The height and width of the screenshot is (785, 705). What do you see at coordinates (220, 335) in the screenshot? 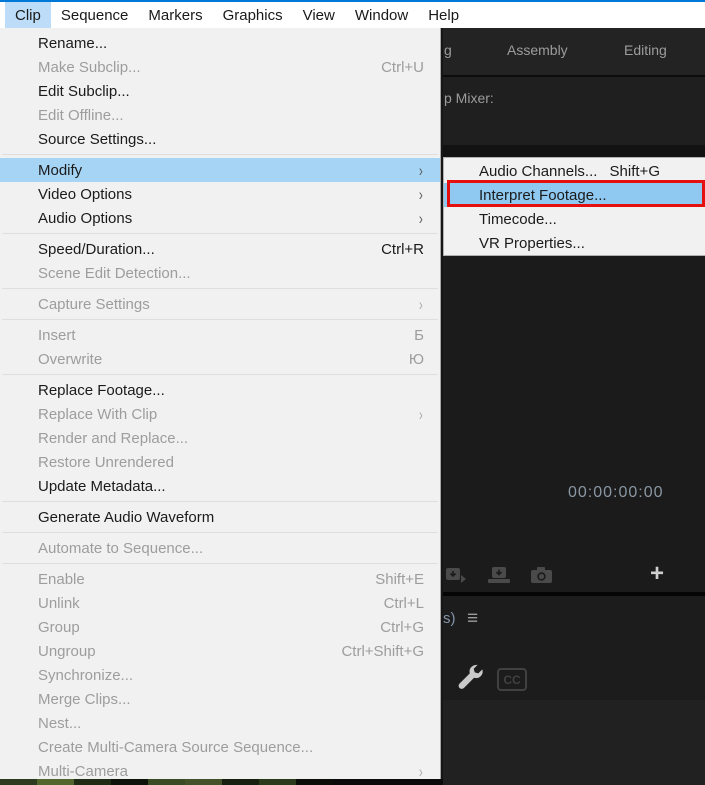
I see `menu-item-insert: Insert Б` at bounding box center [220, 335].